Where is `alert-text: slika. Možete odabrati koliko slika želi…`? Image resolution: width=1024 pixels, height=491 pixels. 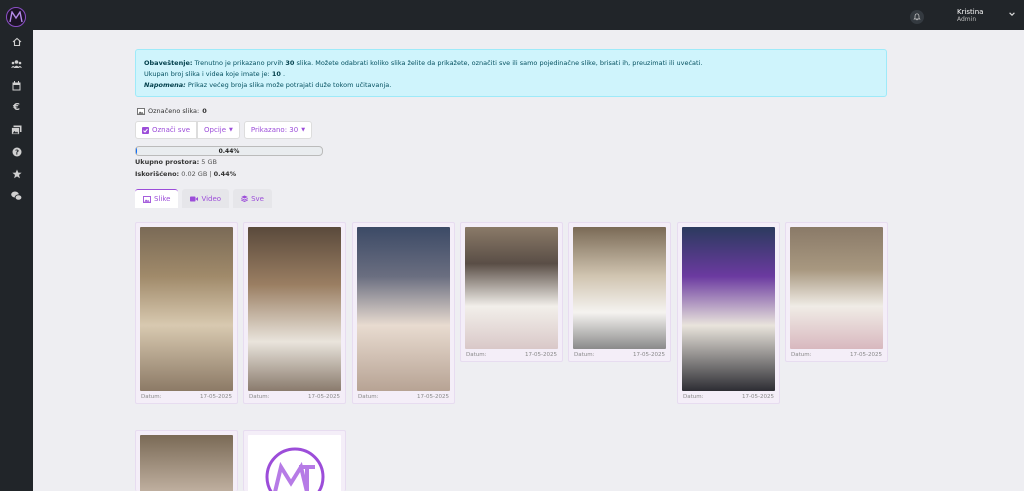
alert-text: slika. Možete odabrati koliko slika želi… is located at coordinates (498, 63).